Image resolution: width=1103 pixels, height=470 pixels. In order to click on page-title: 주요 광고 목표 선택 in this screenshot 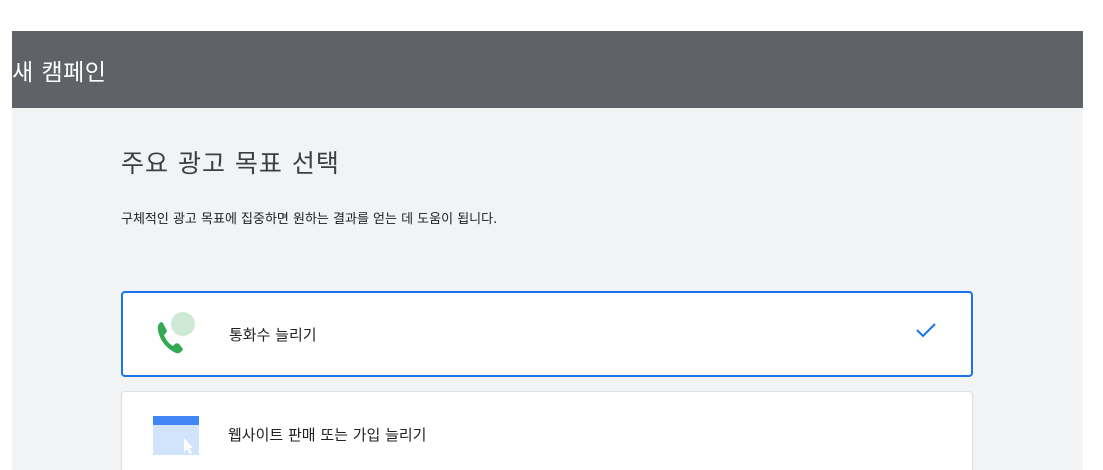, I will do `click(230, 163)`.